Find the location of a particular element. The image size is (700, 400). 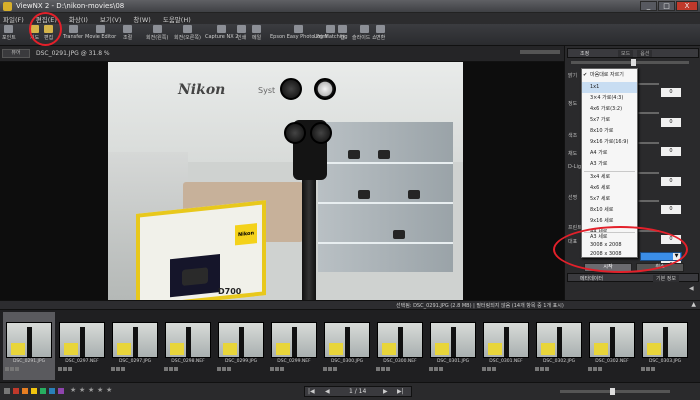

thumbnail: DSC_0298.NEF is located at coordinates (188, 346).